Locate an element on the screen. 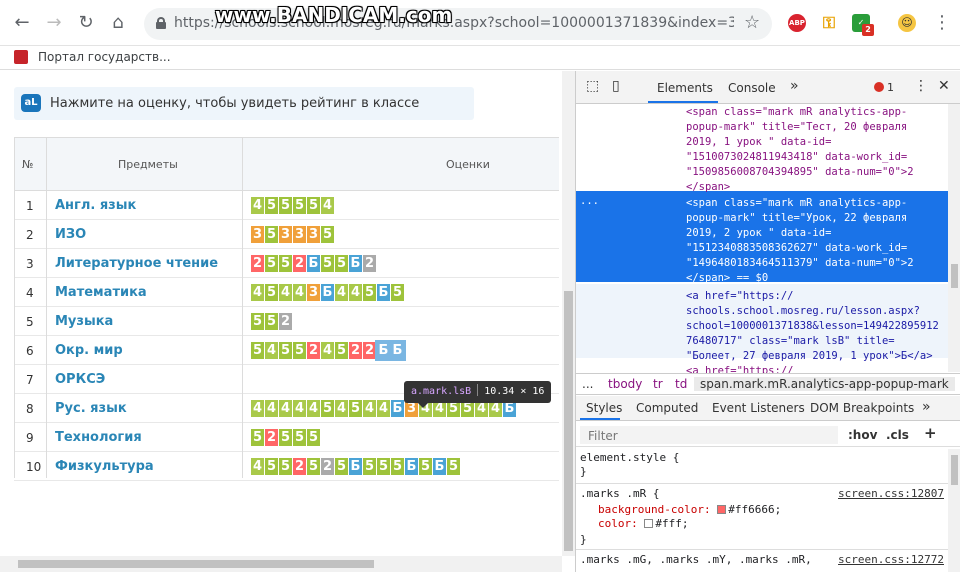  subject-link: ИЗО is located at coordinates (70, 234).